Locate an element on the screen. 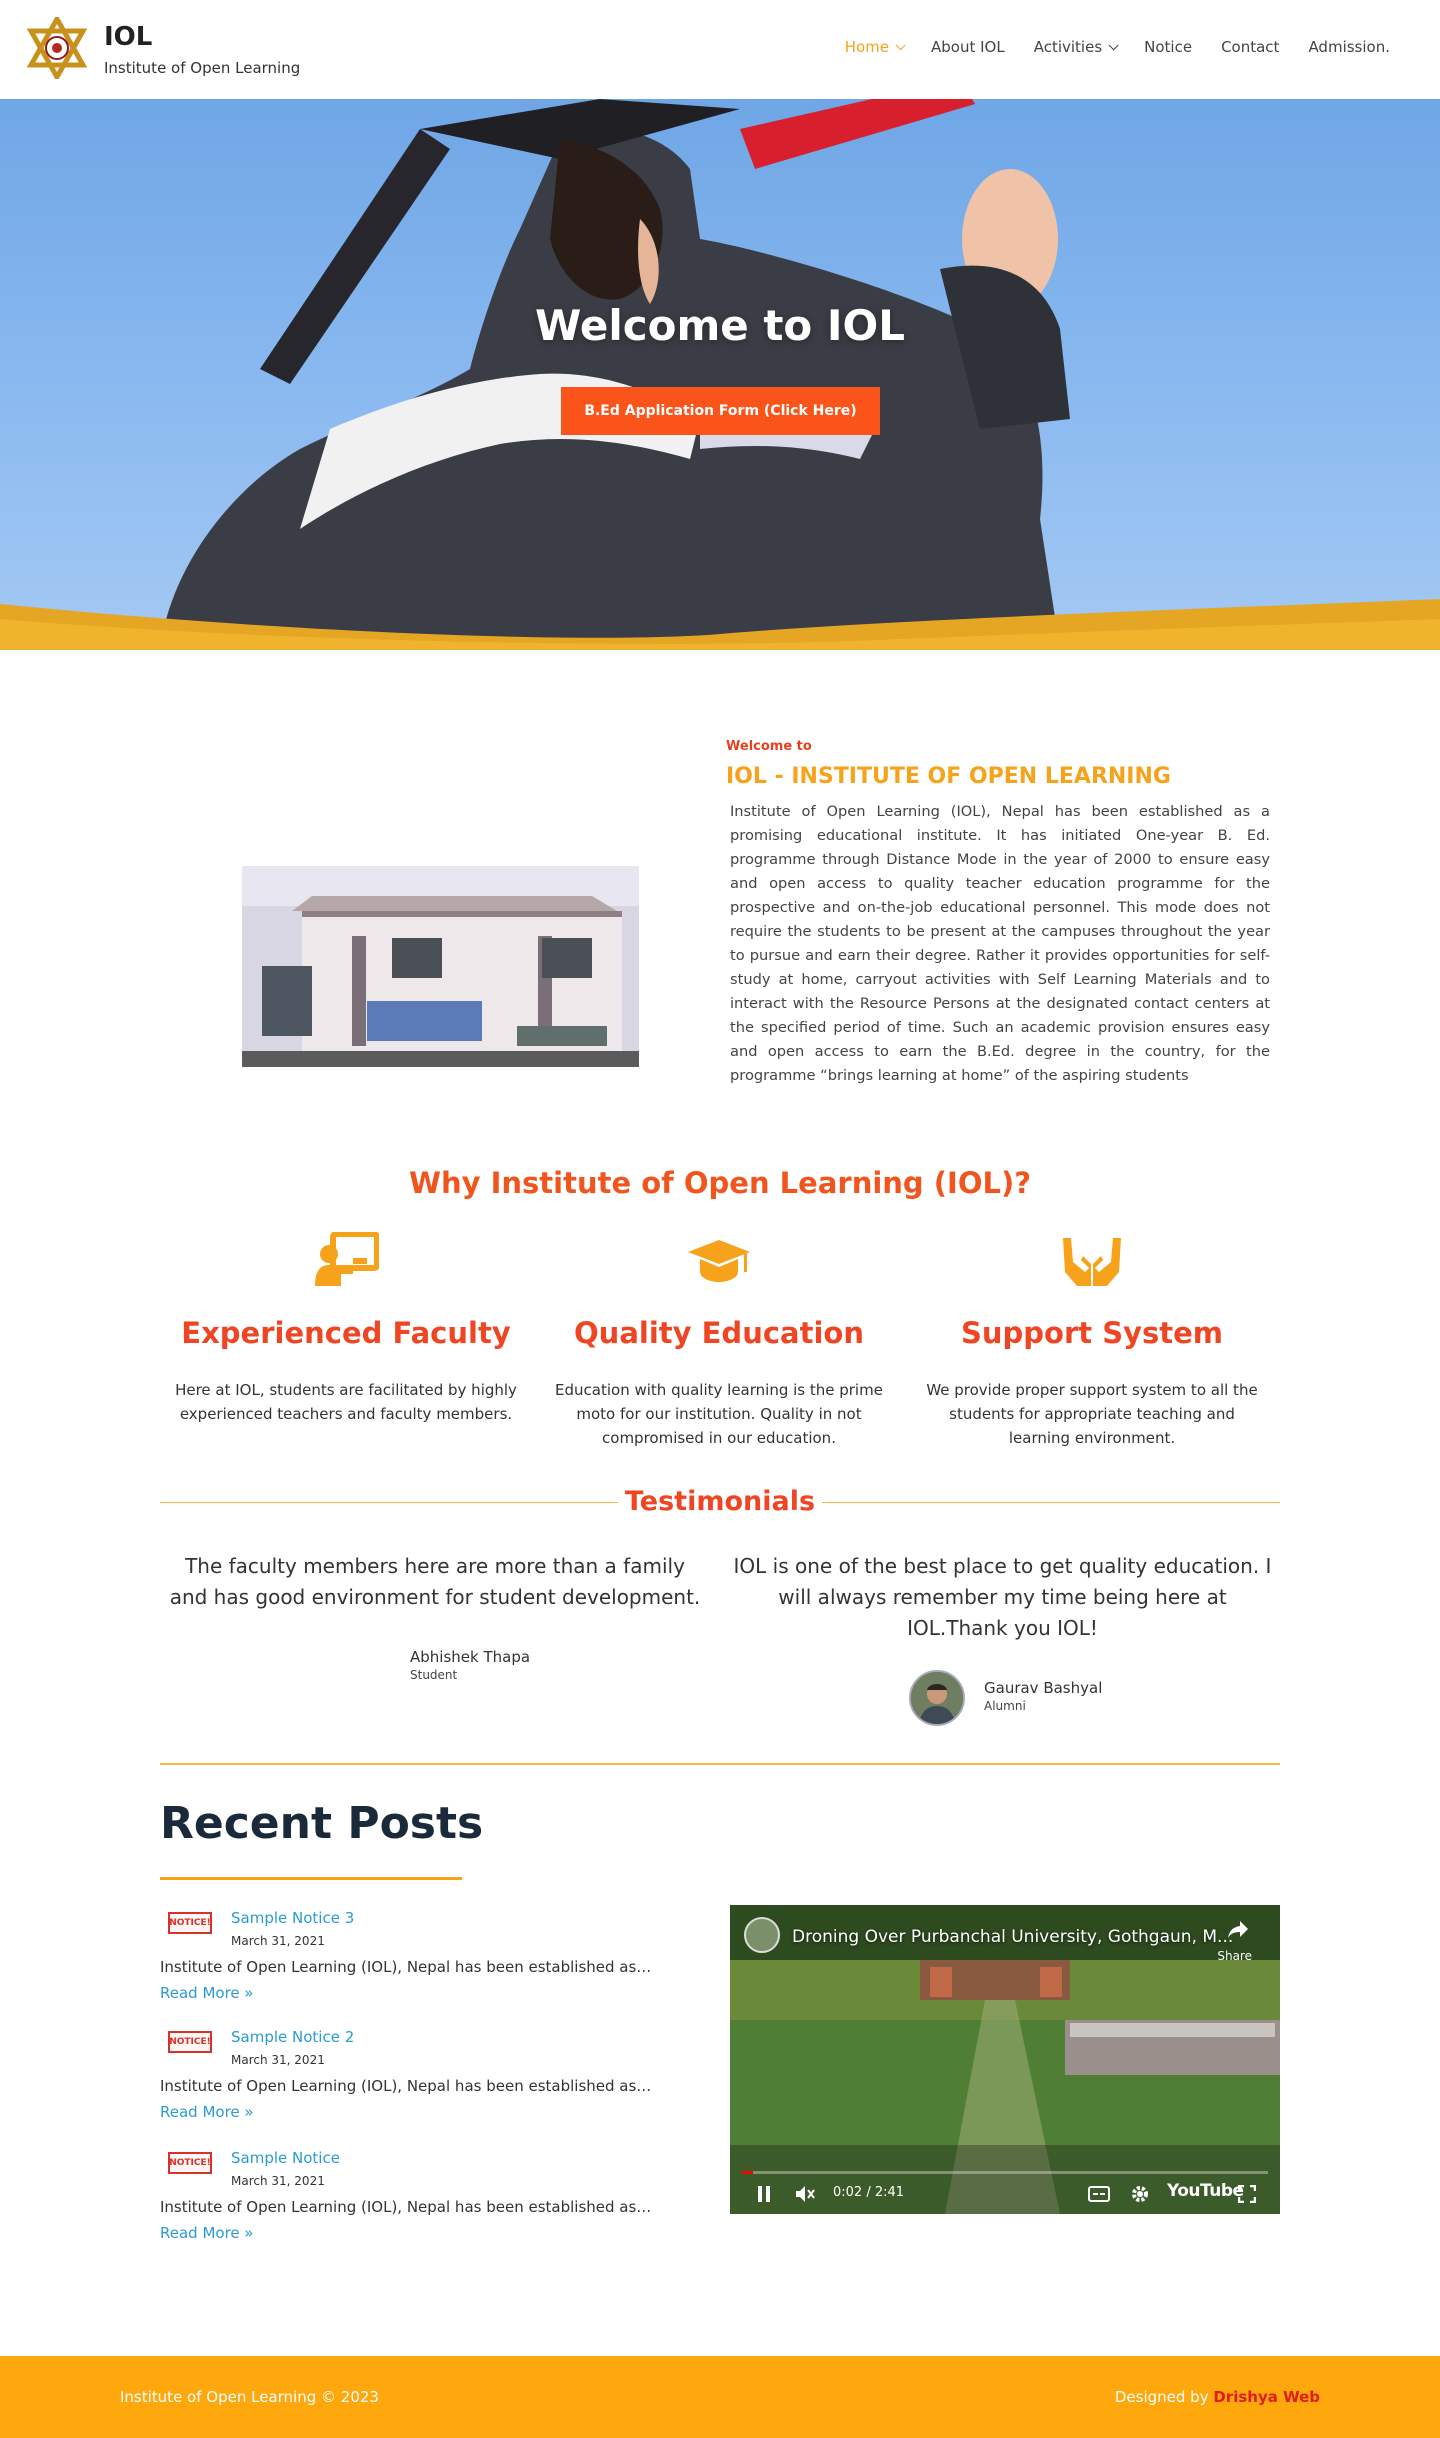 The height and width of the screenshot is (2438, 1440). video-thumbnail is located at coordinates (1005, 2059).